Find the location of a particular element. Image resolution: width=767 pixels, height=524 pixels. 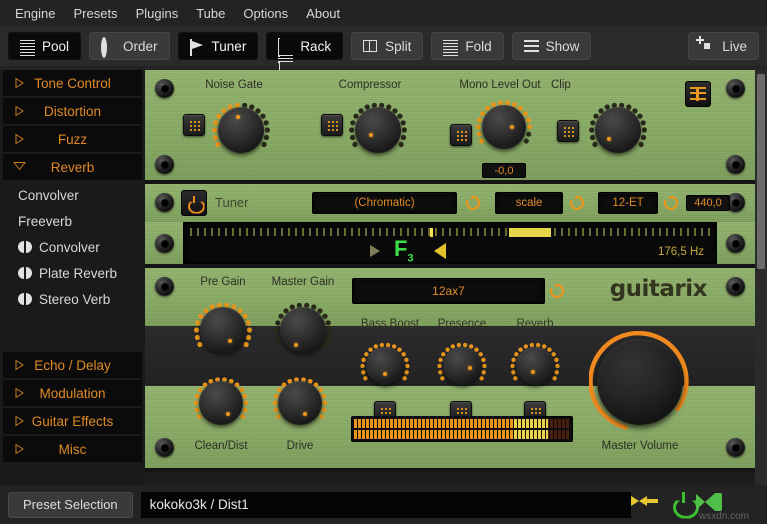

sidebar-plugin-label: Convolver is located at coordinates (69, 247).